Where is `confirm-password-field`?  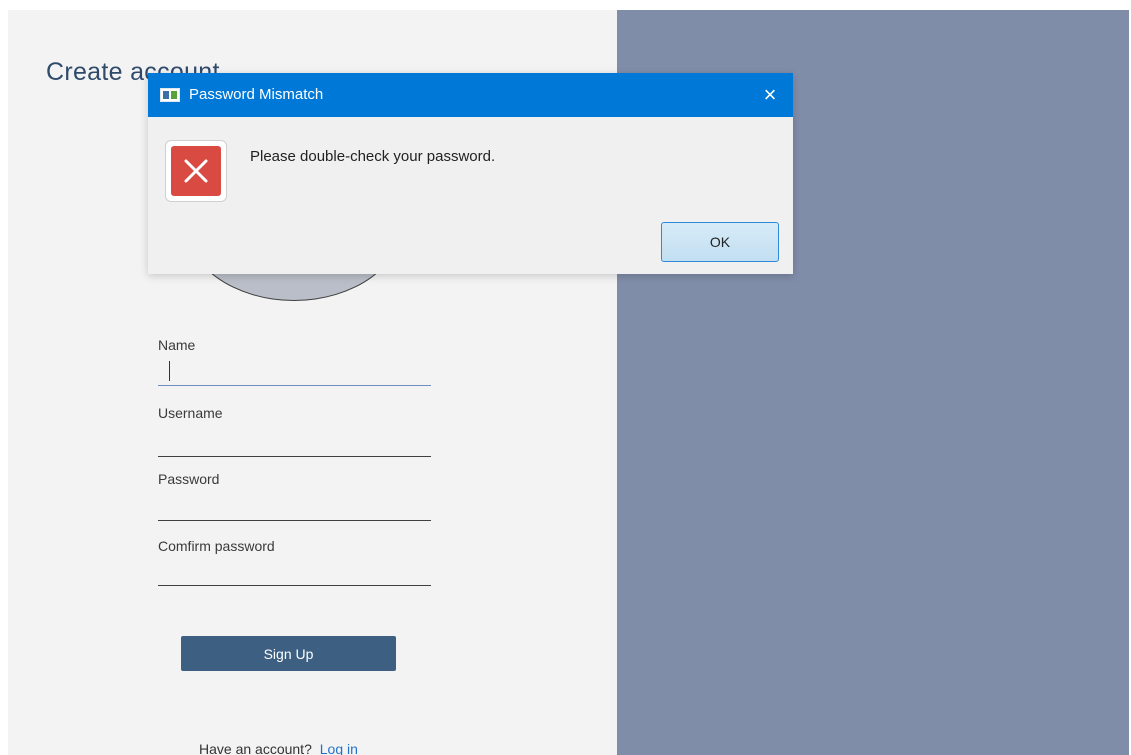
confirm-password-field is located at coordinates (294, 573).